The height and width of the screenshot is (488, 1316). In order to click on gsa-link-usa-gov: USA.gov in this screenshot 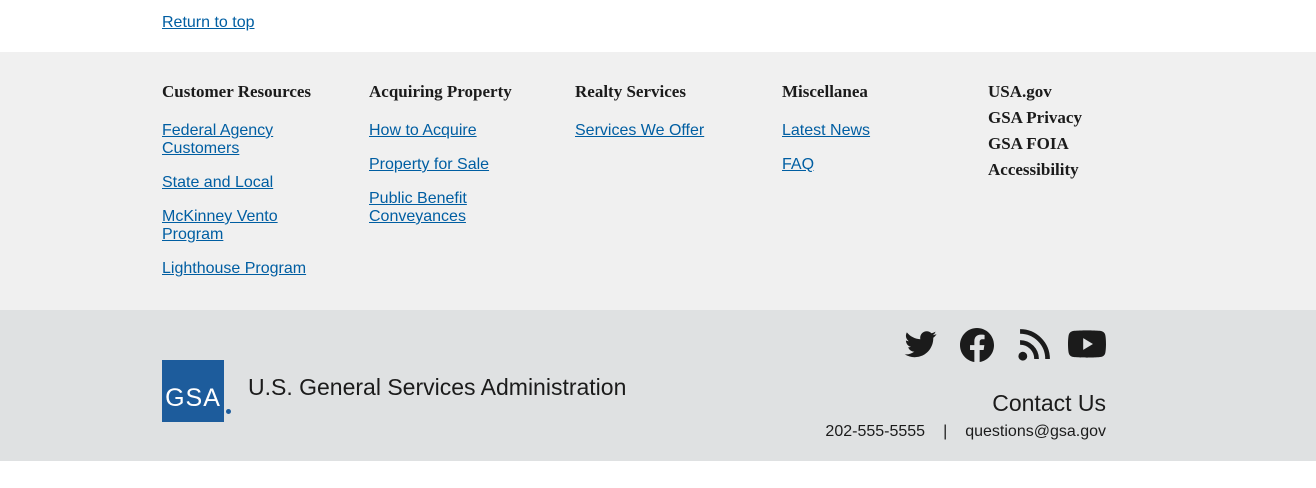, I will do `click(1075, 92)`.